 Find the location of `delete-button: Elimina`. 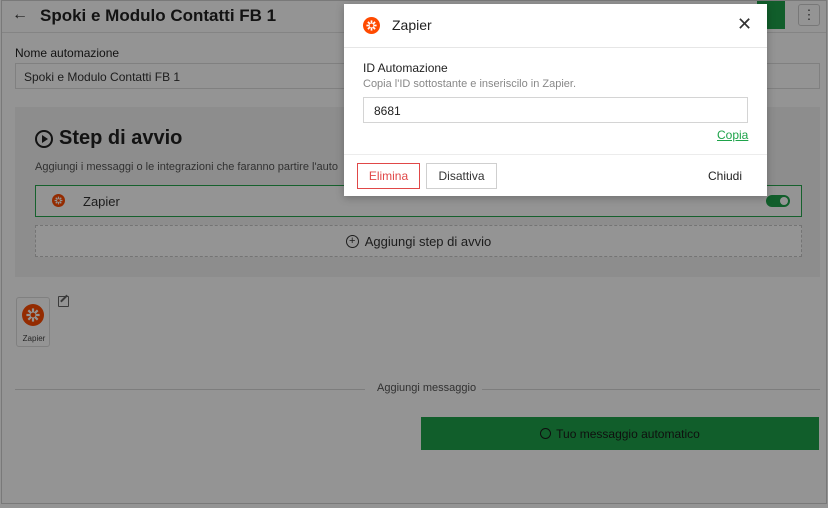

delete-button: Elimina is located at coordinates (388, 176).